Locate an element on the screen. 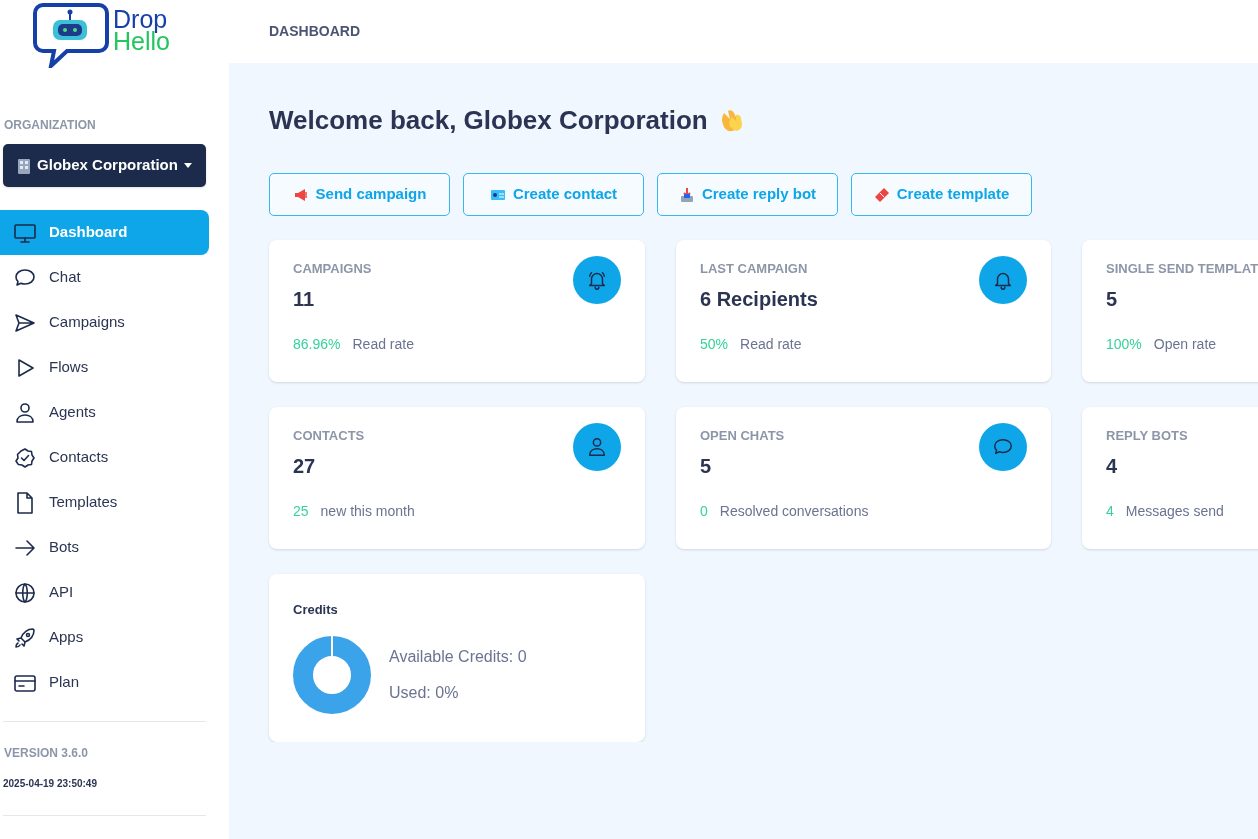  stat-label: Resolved conversations is located at coordinates (794, 511).